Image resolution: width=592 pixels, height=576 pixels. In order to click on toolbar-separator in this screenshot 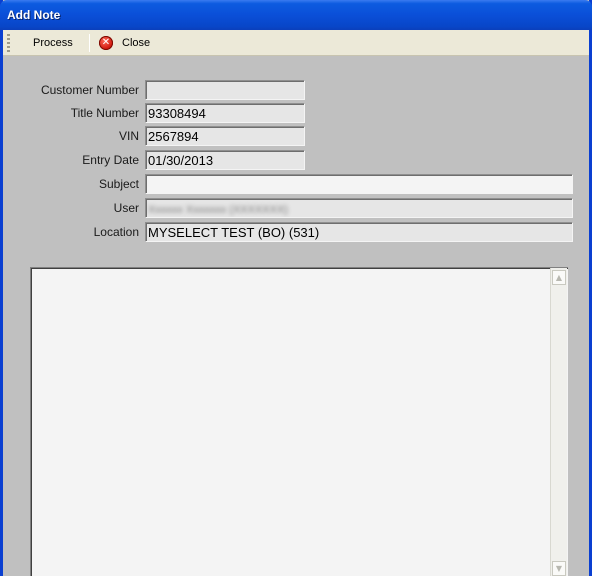, I will do `click(89, 43)`.